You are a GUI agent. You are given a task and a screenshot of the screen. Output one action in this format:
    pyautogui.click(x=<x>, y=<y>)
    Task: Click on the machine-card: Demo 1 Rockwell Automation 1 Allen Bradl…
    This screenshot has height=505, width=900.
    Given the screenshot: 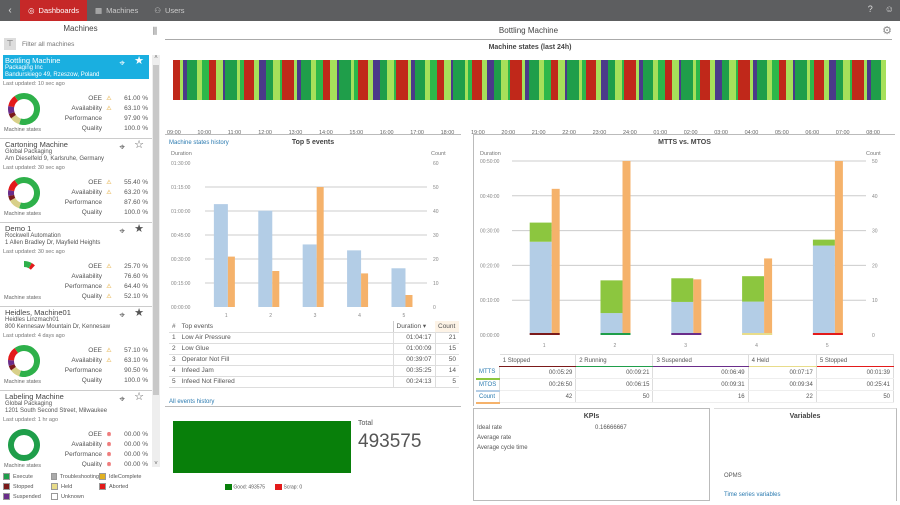 What is the action you would take?
    pyautogui.click(x=76, y=265)
    